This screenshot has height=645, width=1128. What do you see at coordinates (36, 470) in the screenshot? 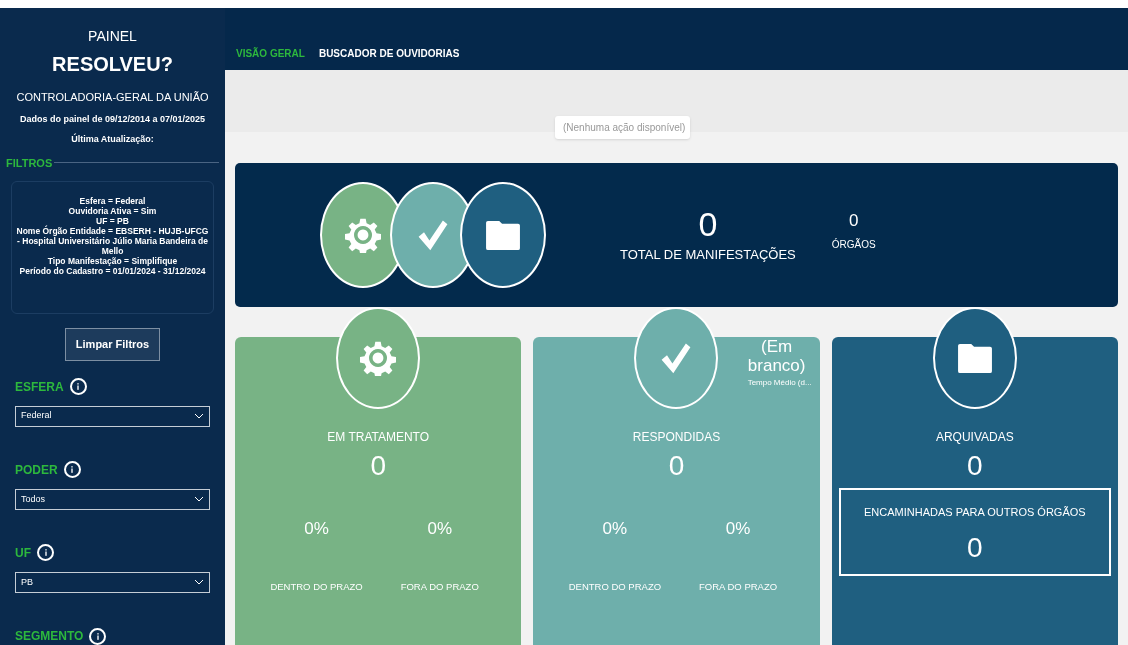
I see `filter-label: PODER` at bounding box center [36, 470].